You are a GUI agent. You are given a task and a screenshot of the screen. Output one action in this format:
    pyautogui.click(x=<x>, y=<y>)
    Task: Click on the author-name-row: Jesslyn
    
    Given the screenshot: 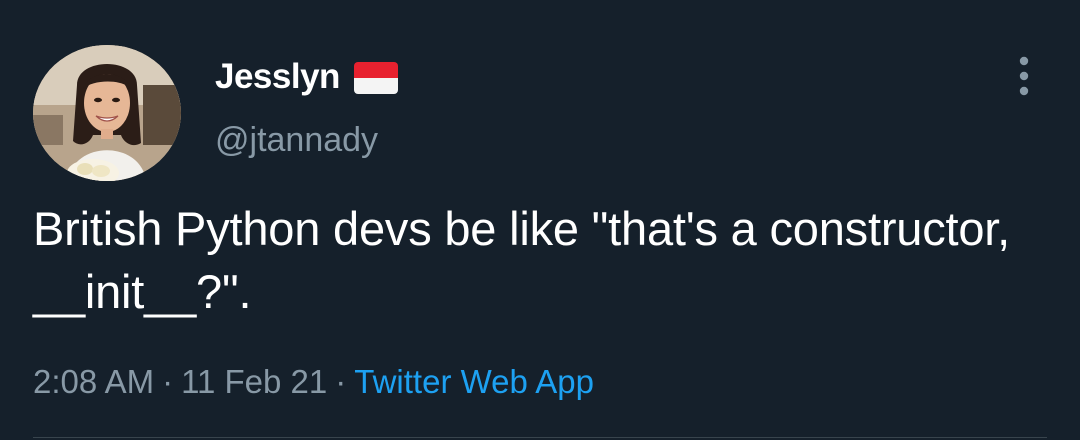 What is the action you would take?
    pyautogui.click(x=306, y=77)
    